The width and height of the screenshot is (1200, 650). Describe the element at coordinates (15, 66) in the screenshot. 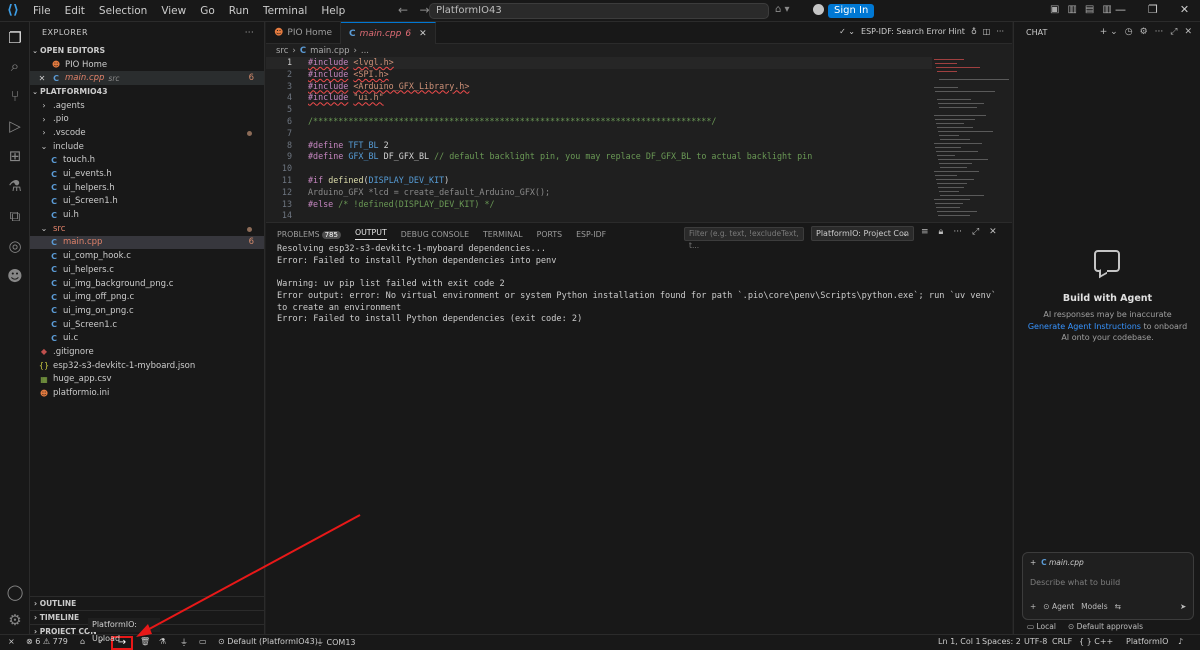

I see `search-icon: ⌕` at that location.